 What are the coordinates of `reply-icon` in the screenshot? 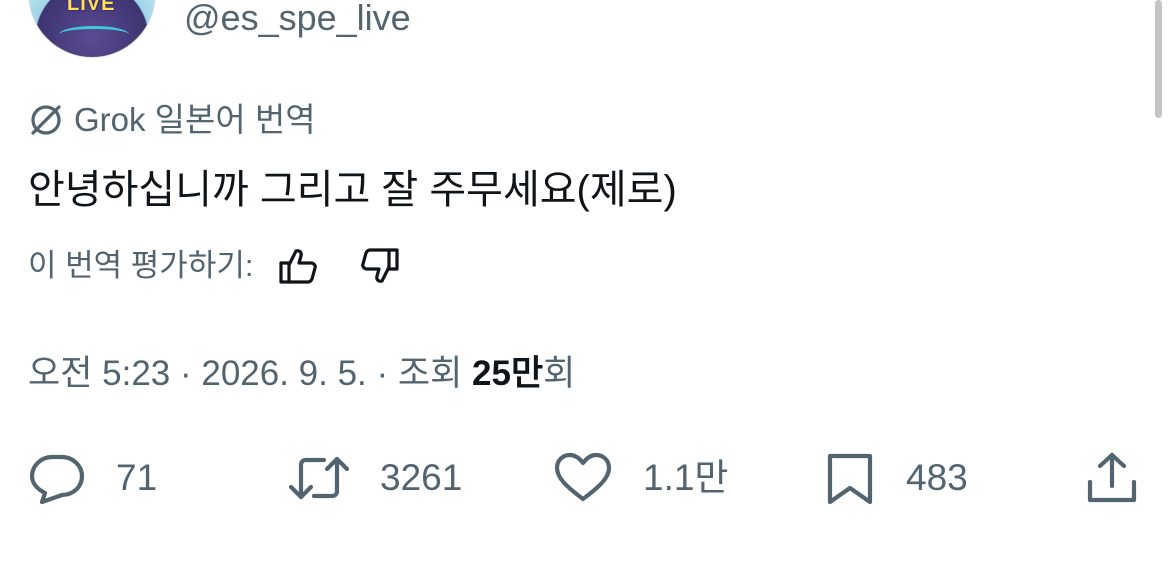 It's located at (57, 479).